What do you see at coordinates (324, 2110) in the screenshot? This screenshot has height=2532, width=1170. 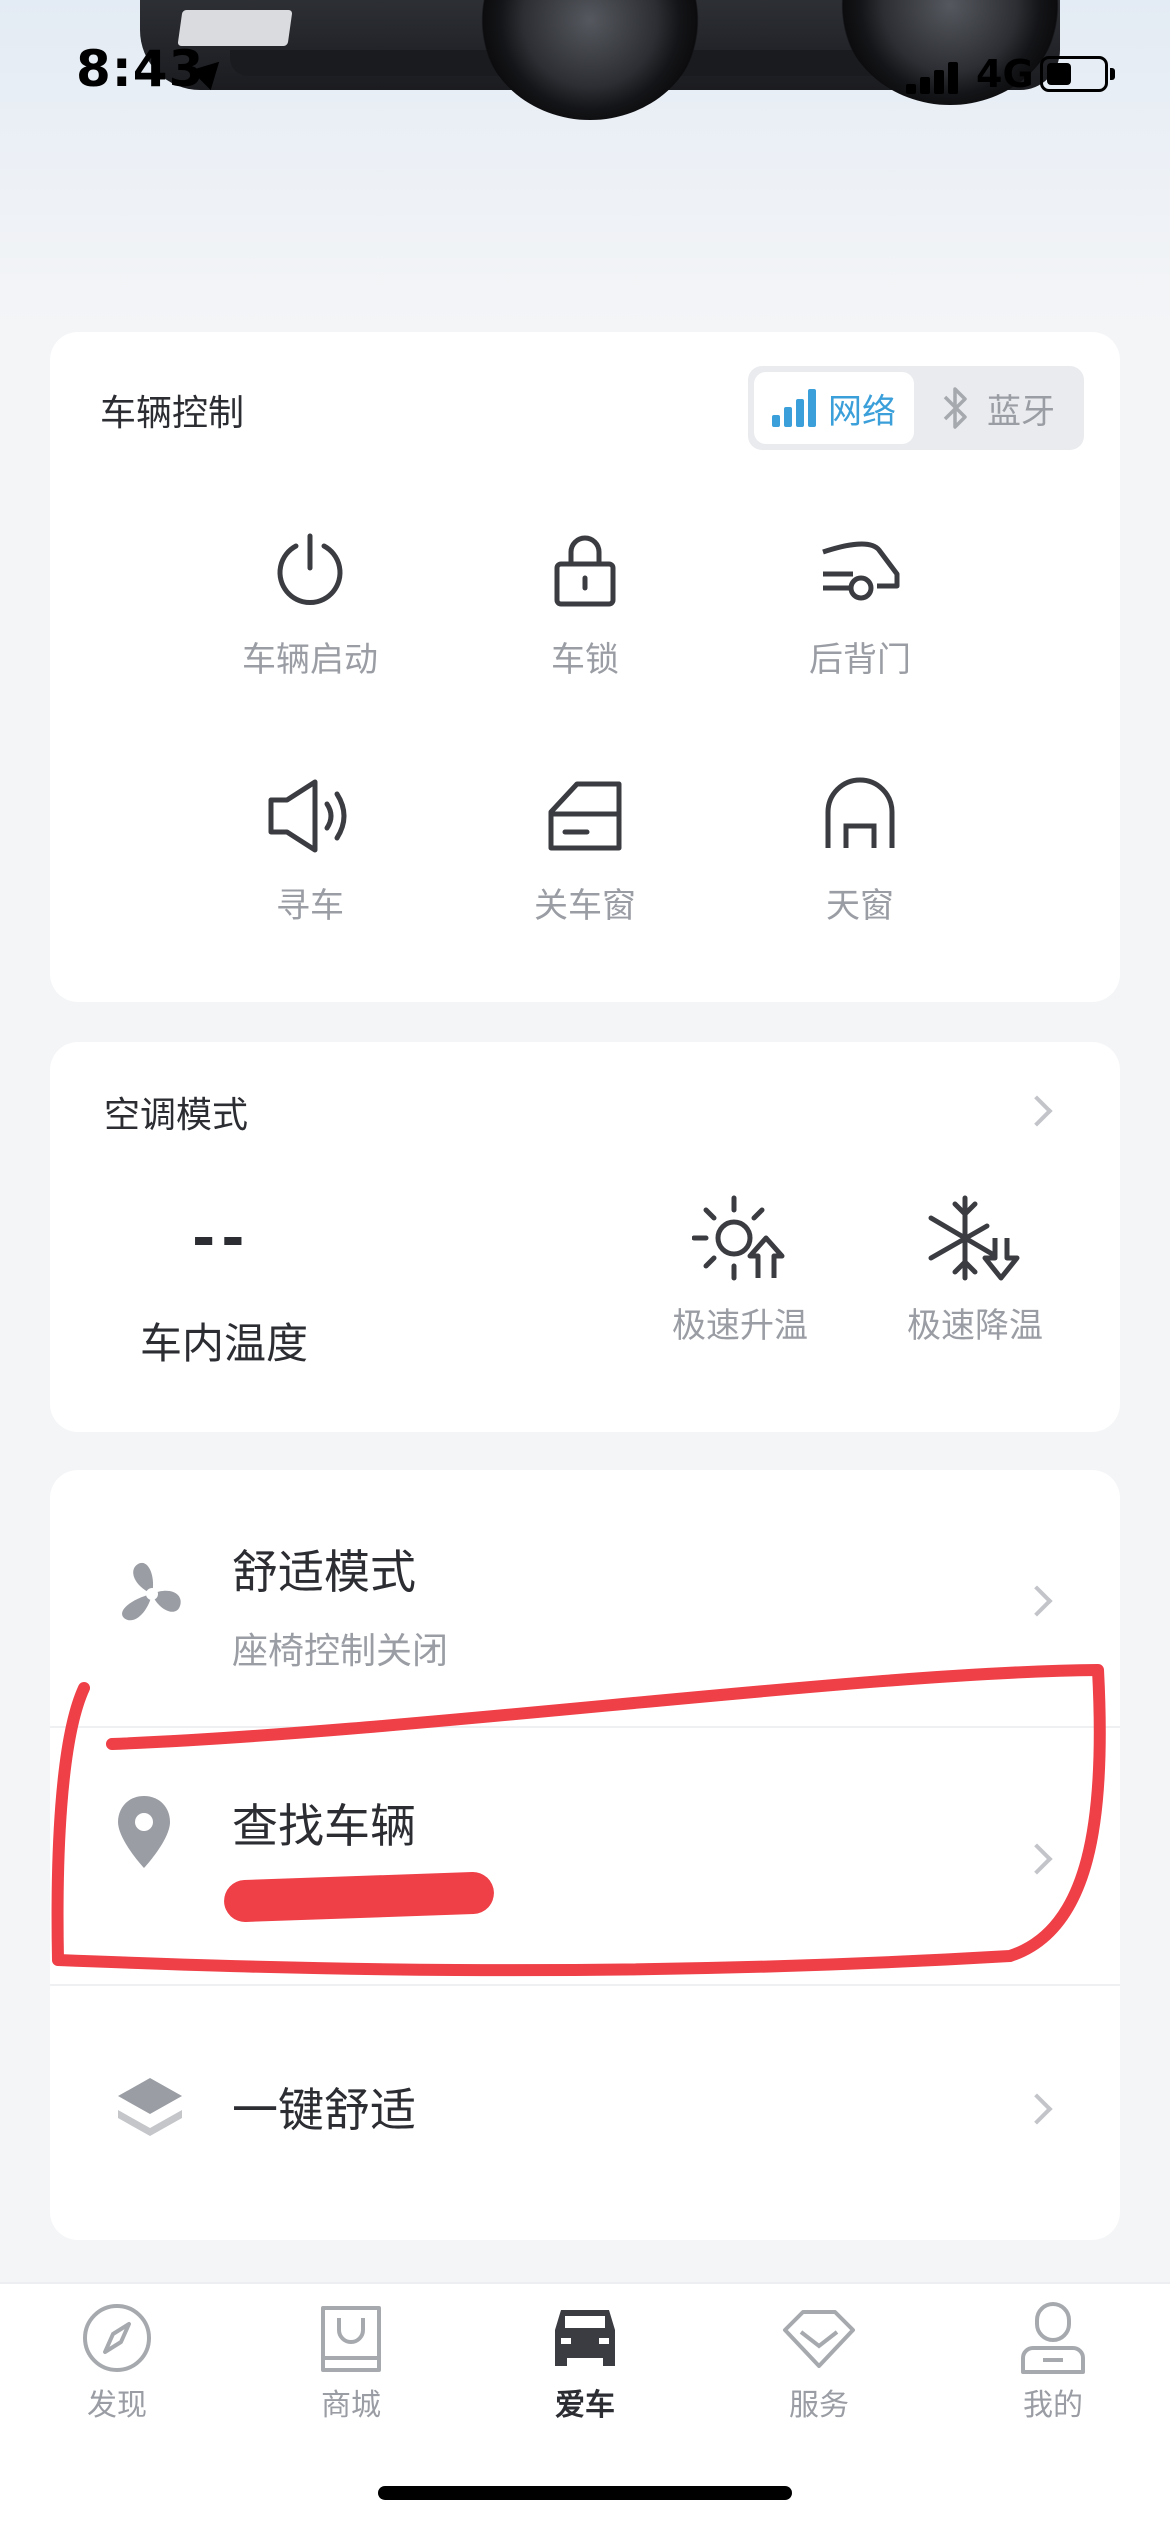 I see `one-key-comfort-title: 一键舒适` at bounding box center [324, 2110].